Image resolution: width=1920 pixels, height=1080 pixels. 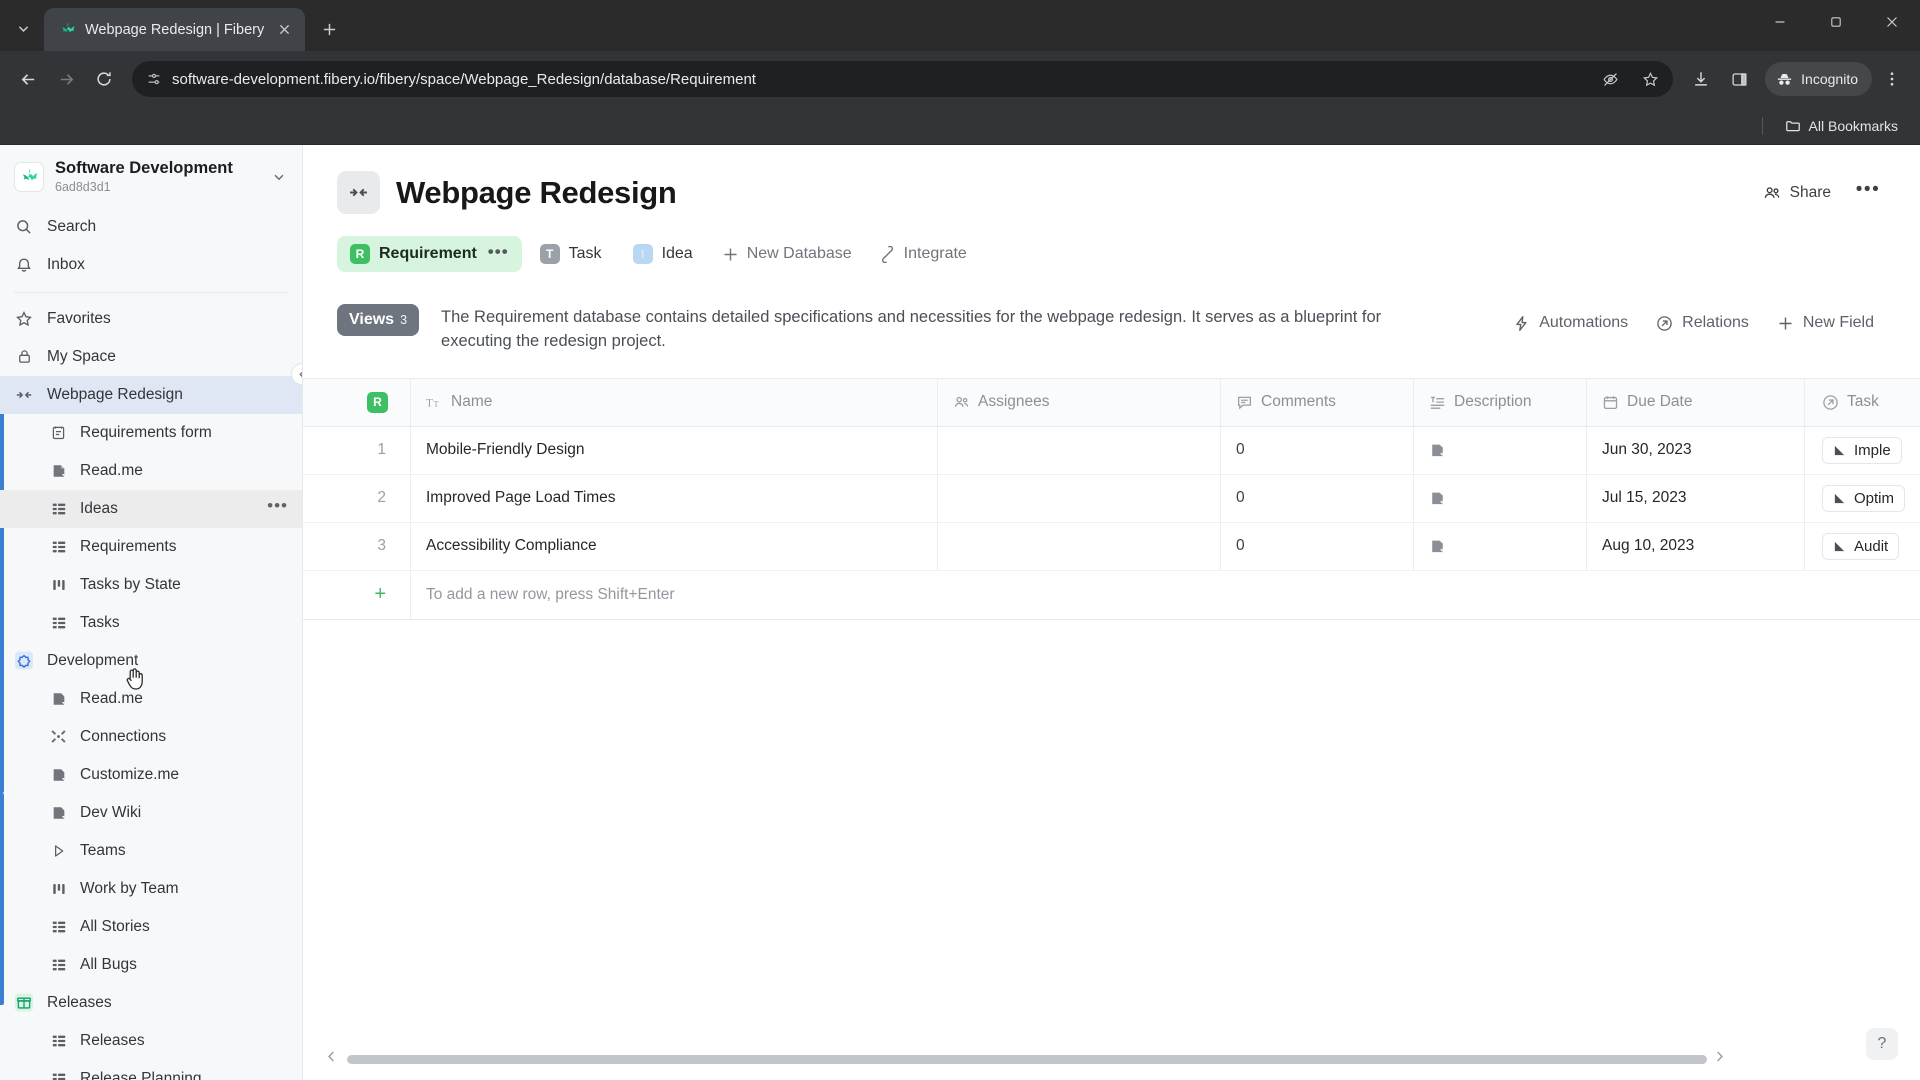 What do you see at coordinates (151, 775) in the screenshot?
I see `sidebar-item-customize-me: Customize.me` at bounding box center [151, 775].